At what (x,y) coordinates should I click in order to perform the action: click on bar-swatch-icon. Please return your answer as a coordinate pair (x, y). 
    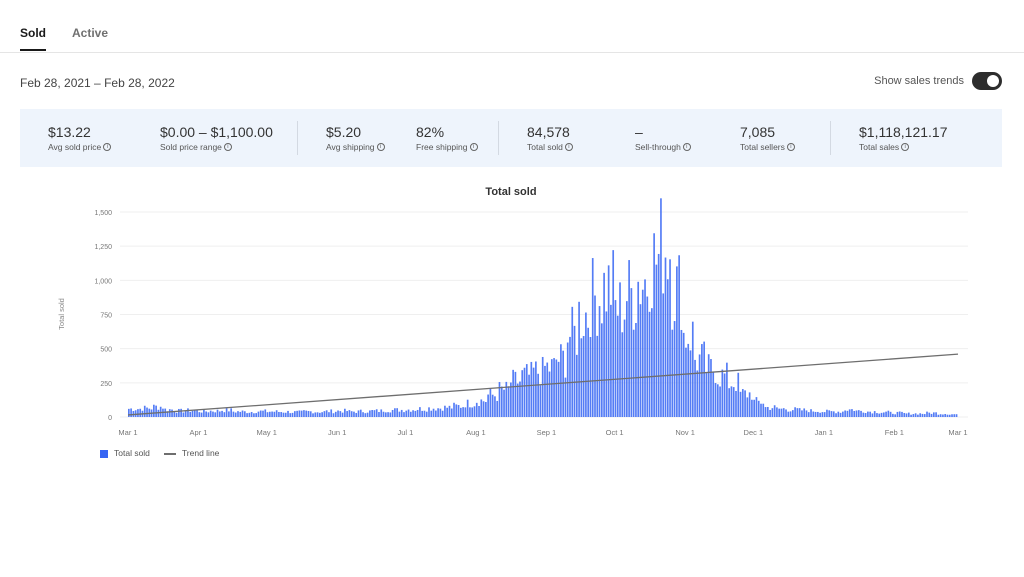
    Looking at the image, I should click on (104, 453).